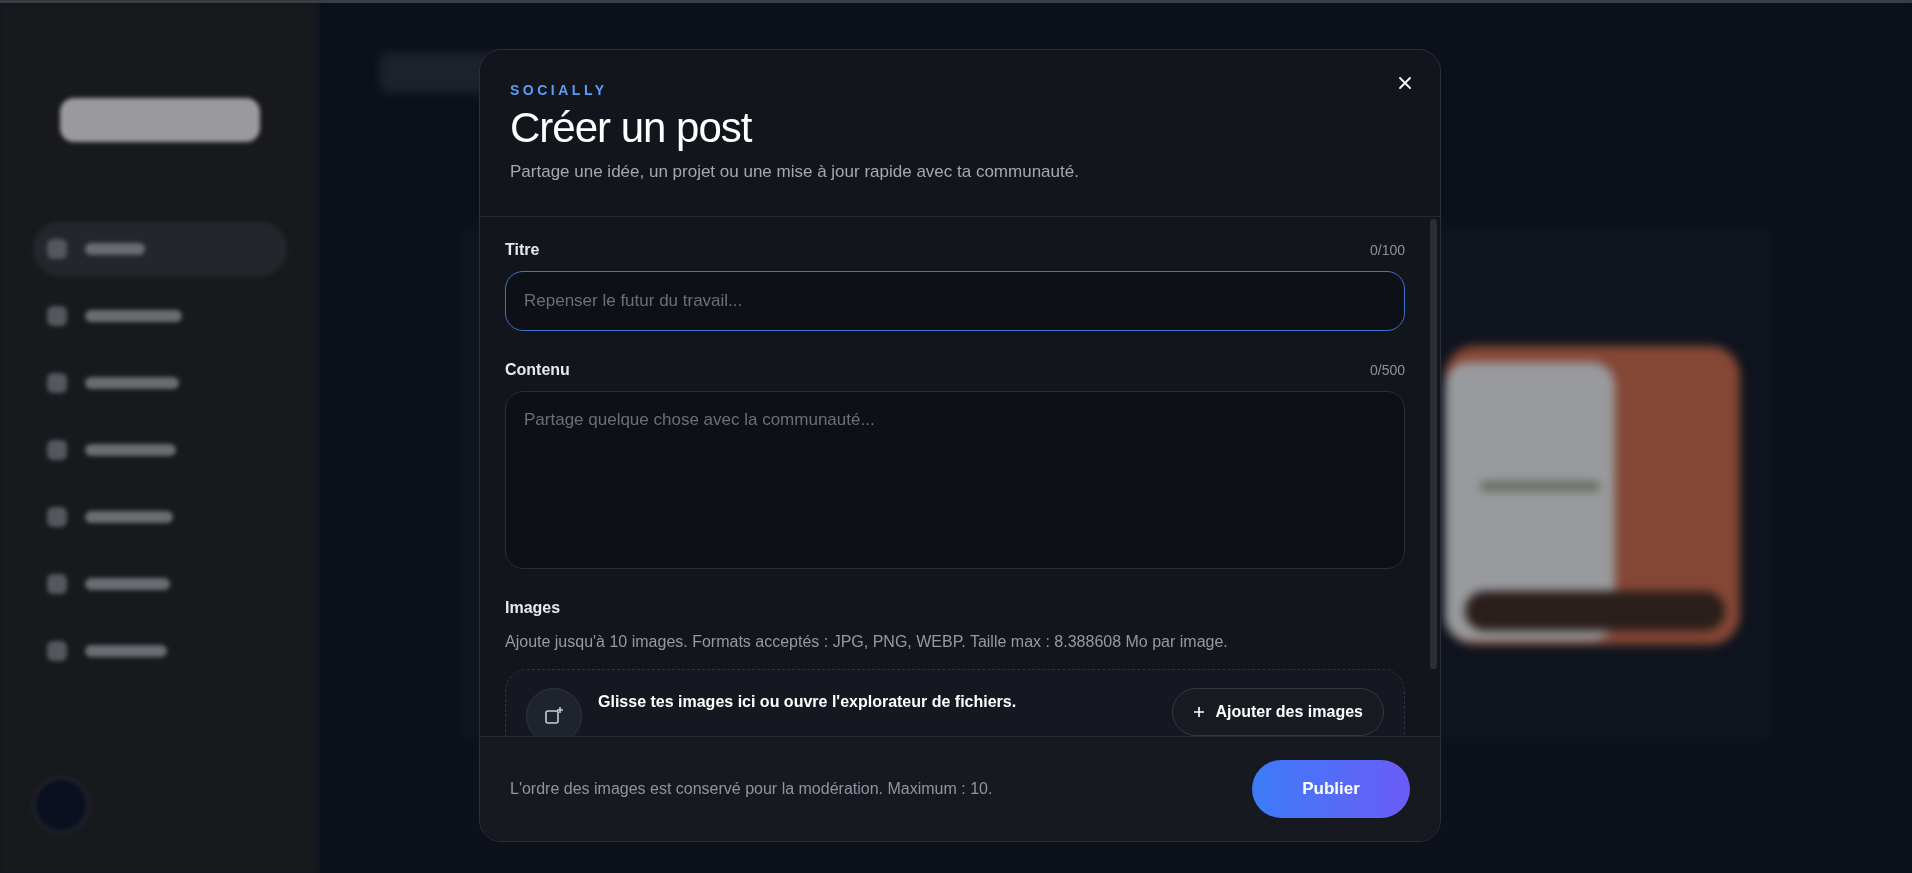 This screenshot has width=1912, height=873. I want to click on brand-label: SOCIALLY, so click(559, 90).